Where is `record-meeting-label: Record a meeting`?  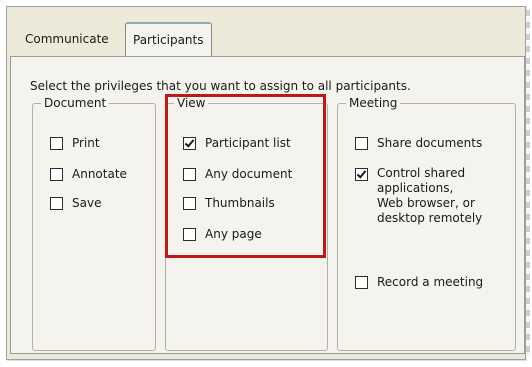 record-meeting-label: Record a meeting is located at coordinates (430, 282).